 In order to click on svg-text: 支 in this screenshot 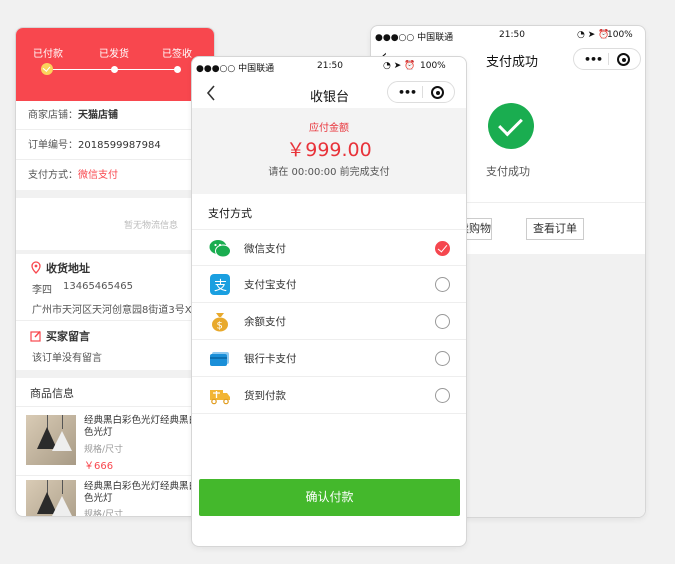, I will do `click(220, 286)`.